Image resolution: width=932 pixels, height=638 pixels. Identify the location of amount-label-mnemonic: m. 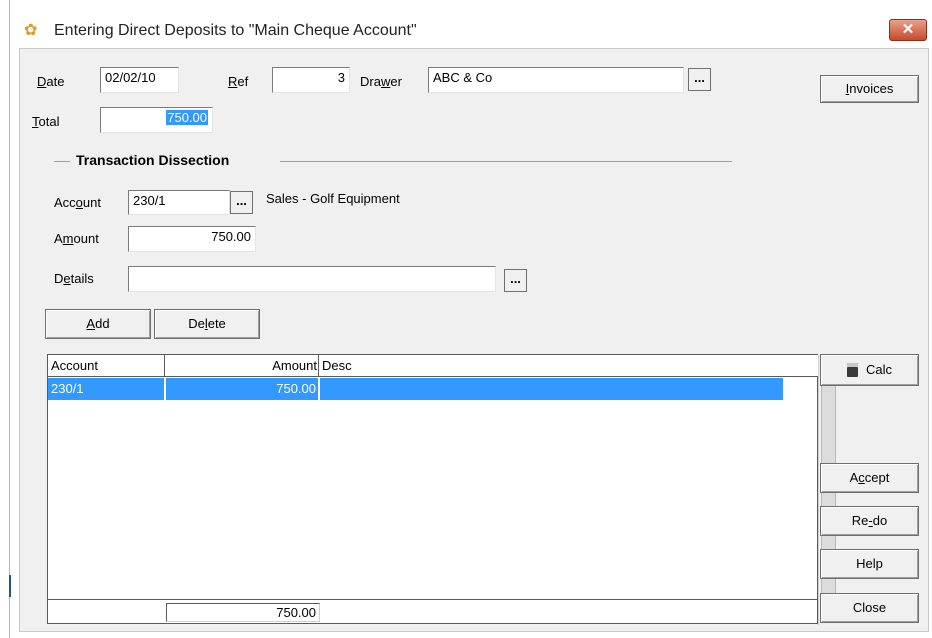
(68, 238).